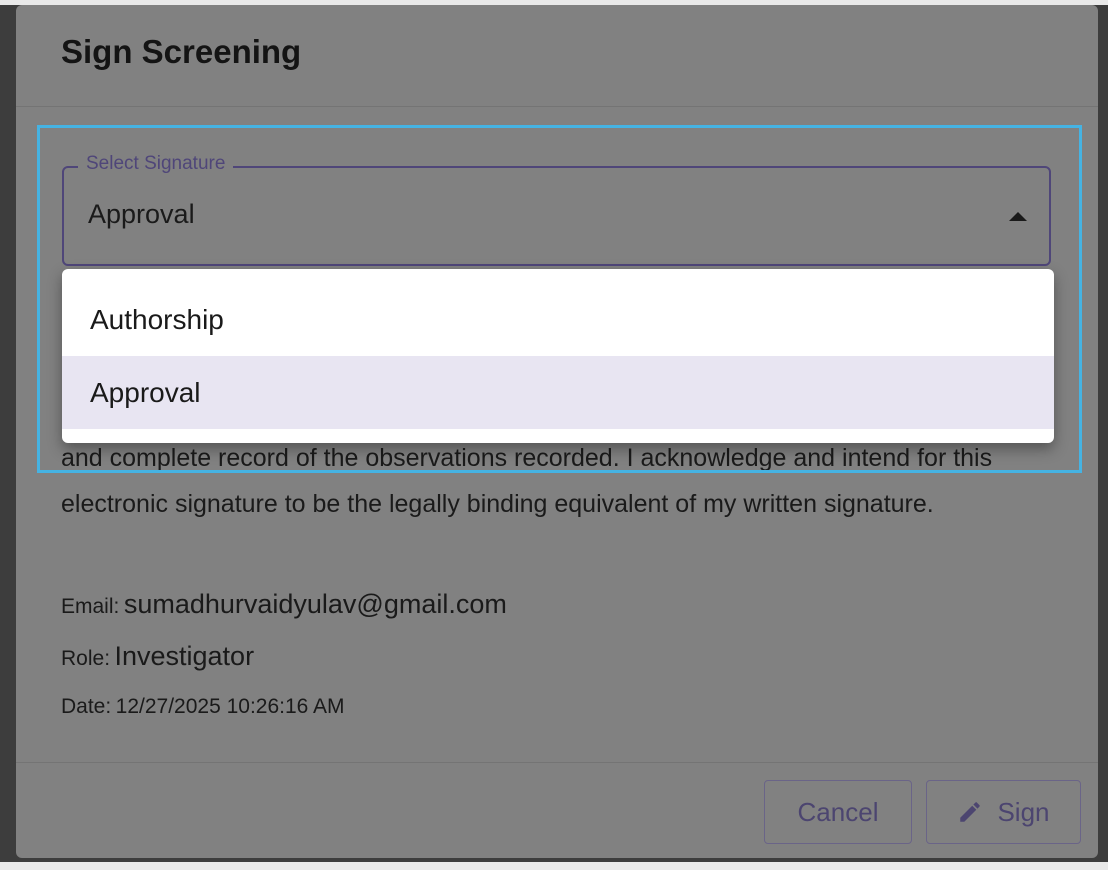 The width and height of the screenshot is (1108, 870). What do you see at coordinates (230, 706) in the screenshot?
I see `date-value: 12/27/2025 10:26:16 AM` at bounding box center [230, 706].